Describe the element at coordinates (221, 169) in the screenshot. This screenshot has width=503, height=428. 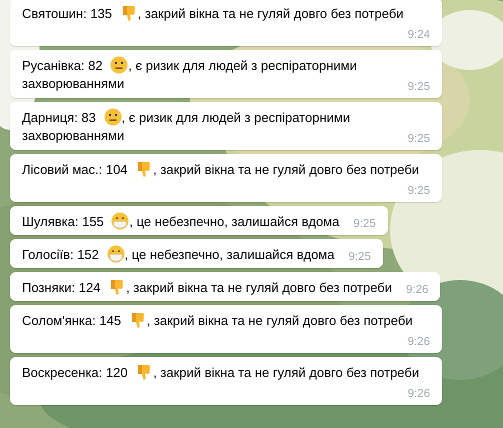
I see `message-text: Лісовий мас.: 104 , закрий вікна та не гуляй довго без потреби` at that location.